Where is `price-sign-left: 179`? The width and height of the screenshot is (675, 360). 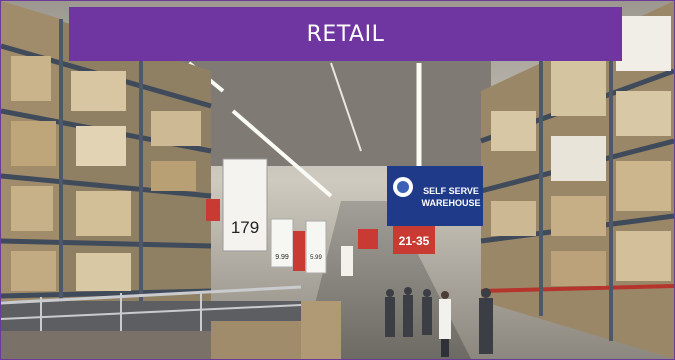
price-sign-left: 179 is located at coordinates (245, 205).